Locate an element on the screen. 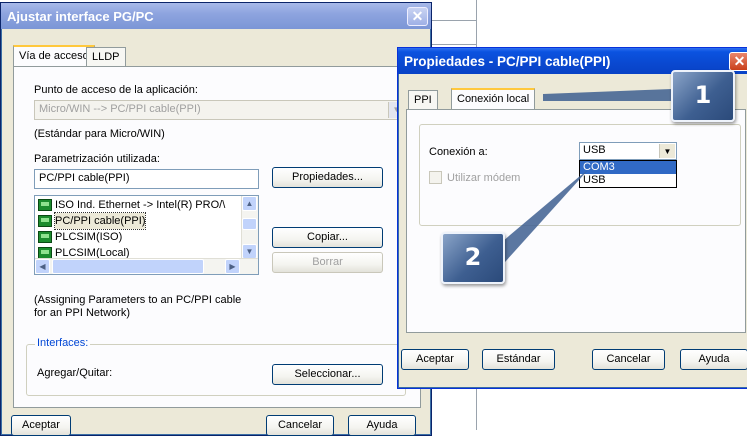 This screenshot has height=436, width=747. tab-bar: Vía de acceso LLDP is located at coordinates (213, 56).